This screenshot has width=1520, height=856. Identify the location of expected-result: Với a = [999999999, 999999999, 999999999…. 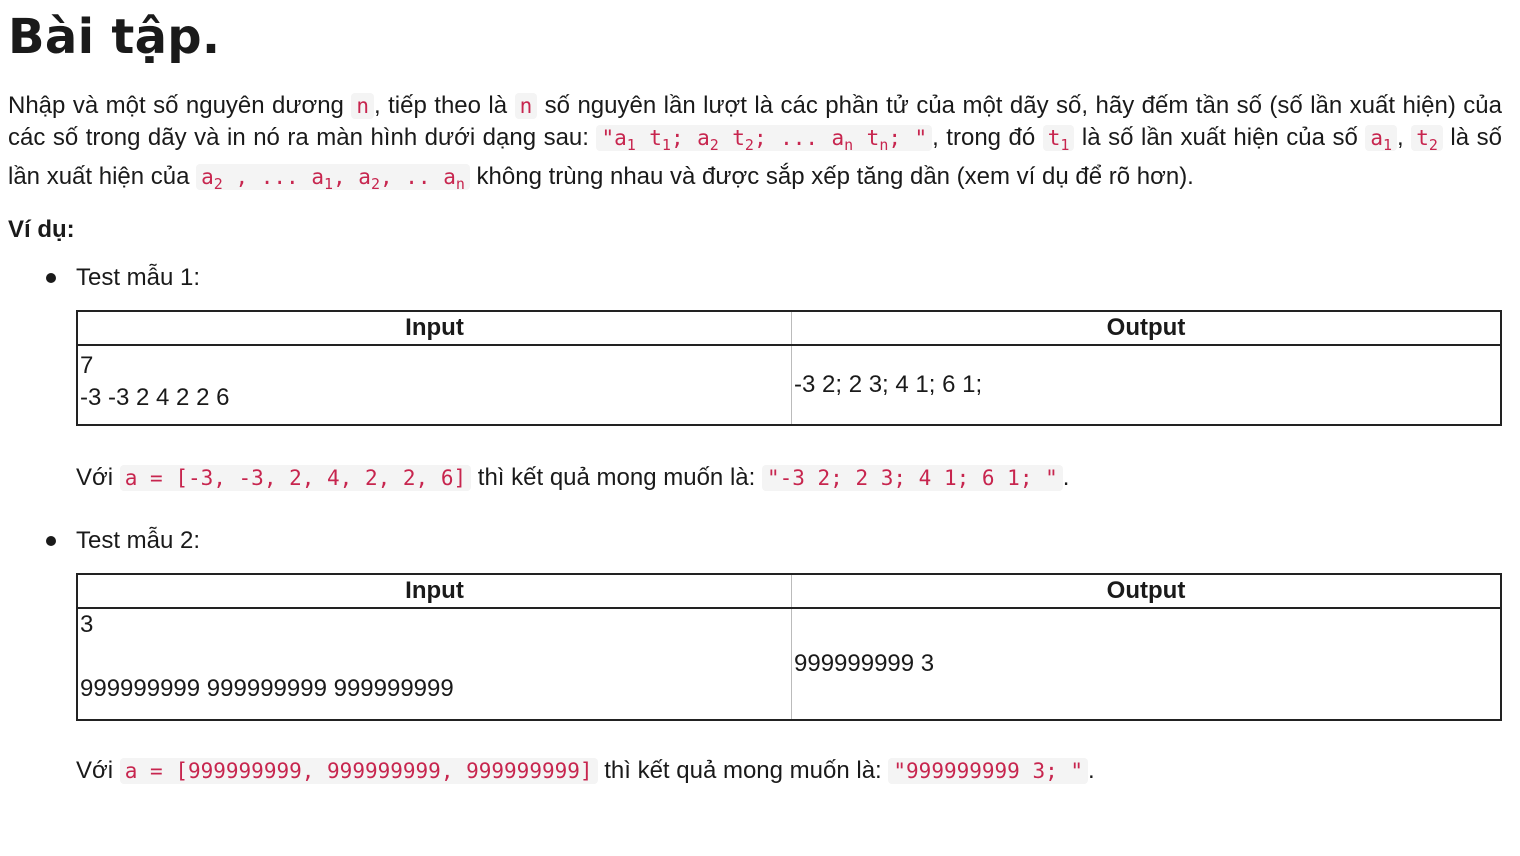
(585, 771).